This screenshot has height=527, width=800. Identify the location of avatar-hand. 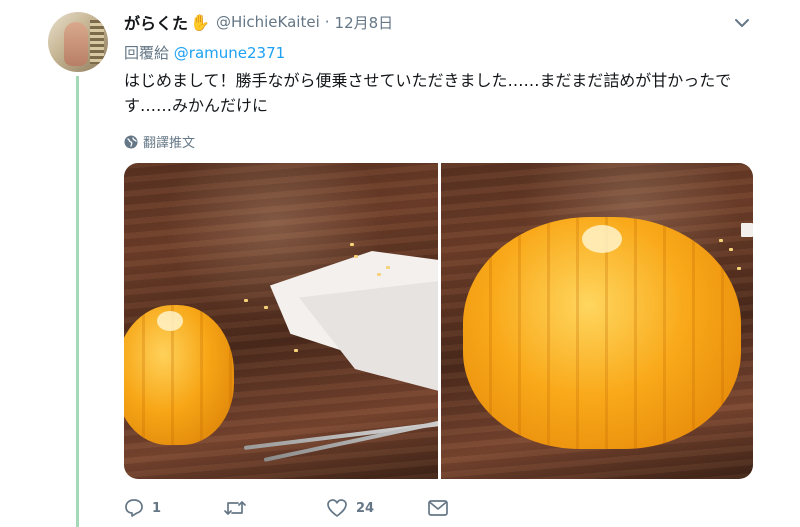
(76, 44).